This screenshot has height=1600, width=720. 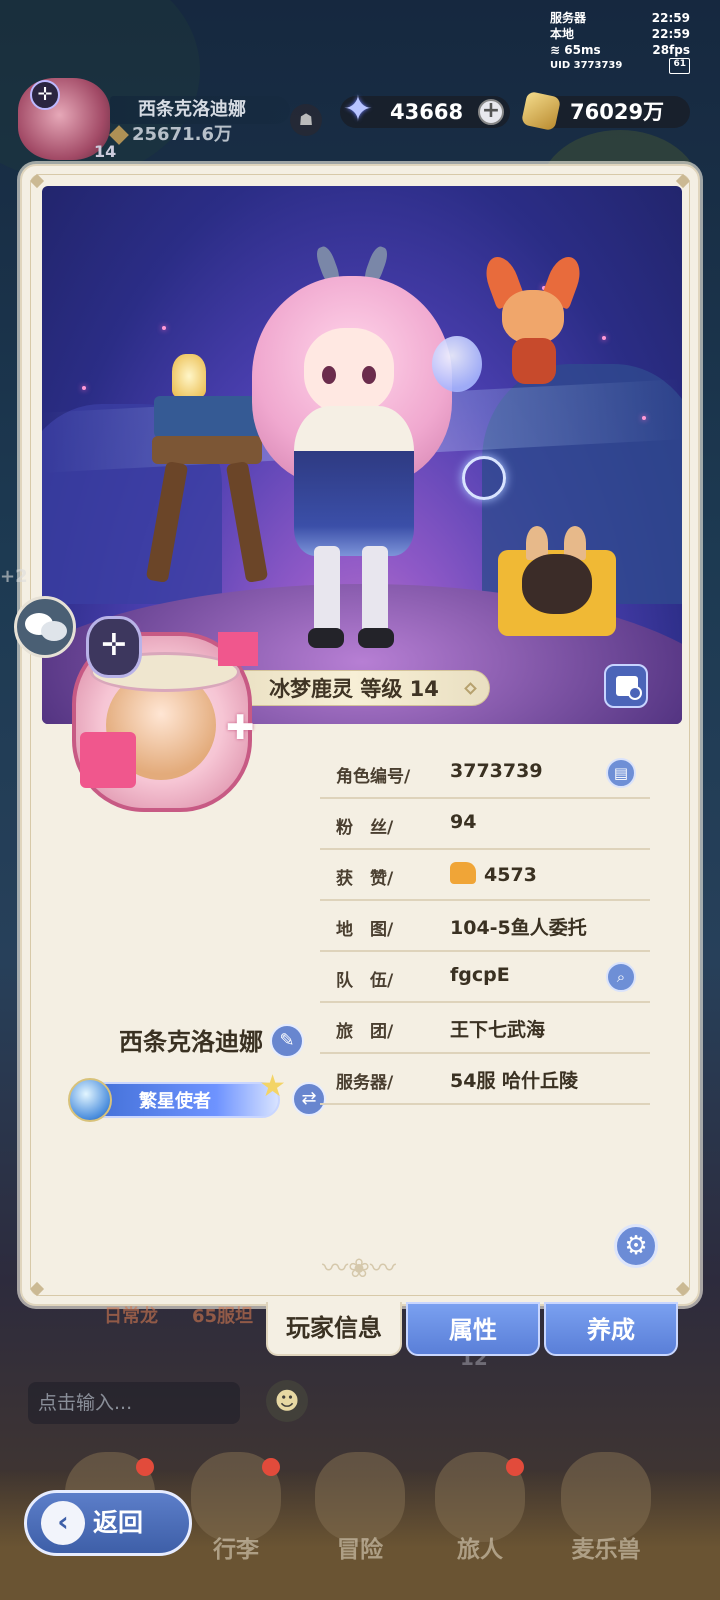 I want to click on change-card-button, so click(x=626, y=686).